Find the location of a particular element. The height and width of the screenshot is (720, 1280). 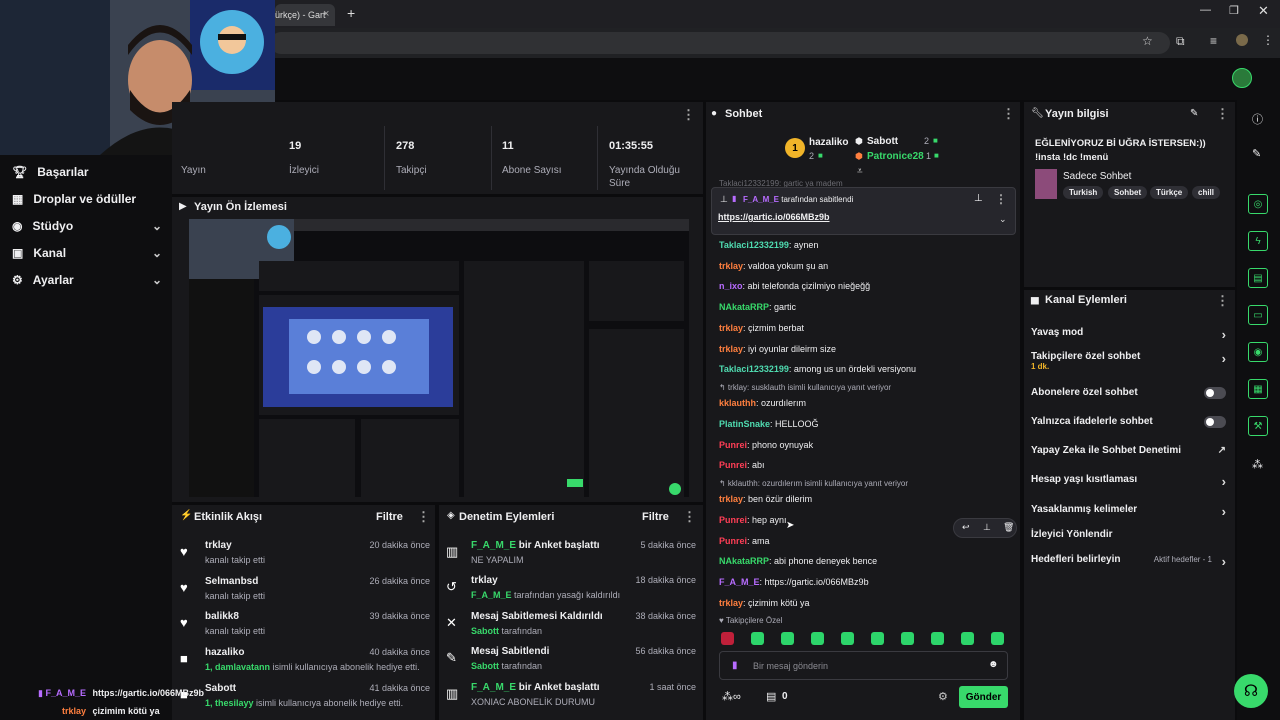

activity-user: Selmanbsd is located at coordinates (231, 581).